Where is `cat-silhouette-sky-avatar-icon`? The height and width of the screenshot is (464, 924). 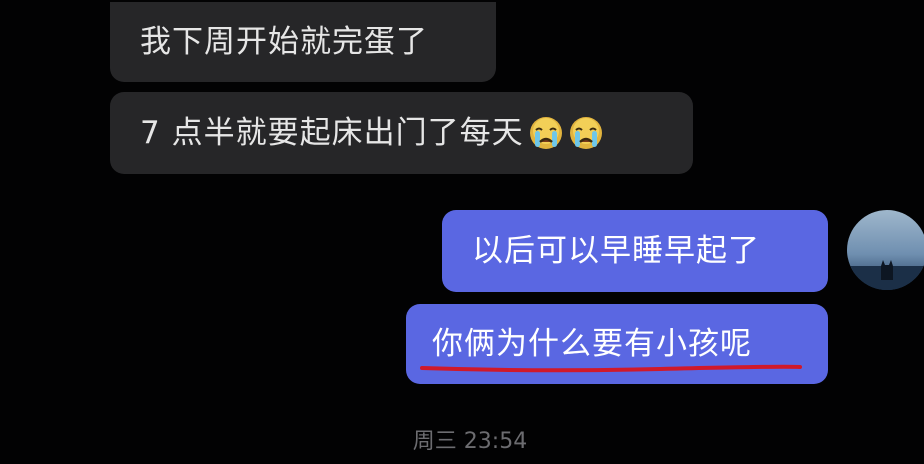 cat-silhouette-sky-avatar-icon is located at coordinates (885, 250).